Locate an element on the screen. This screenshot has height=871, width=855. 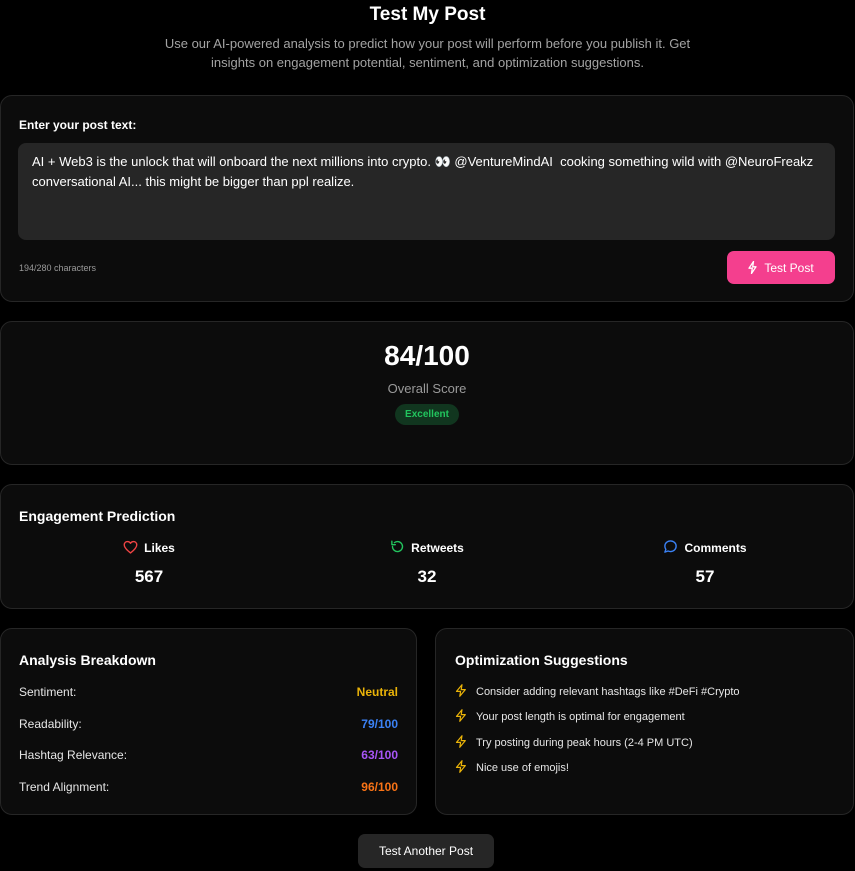
suggestions-title: Optimization Suggestions is located at coordinates (541, 660).